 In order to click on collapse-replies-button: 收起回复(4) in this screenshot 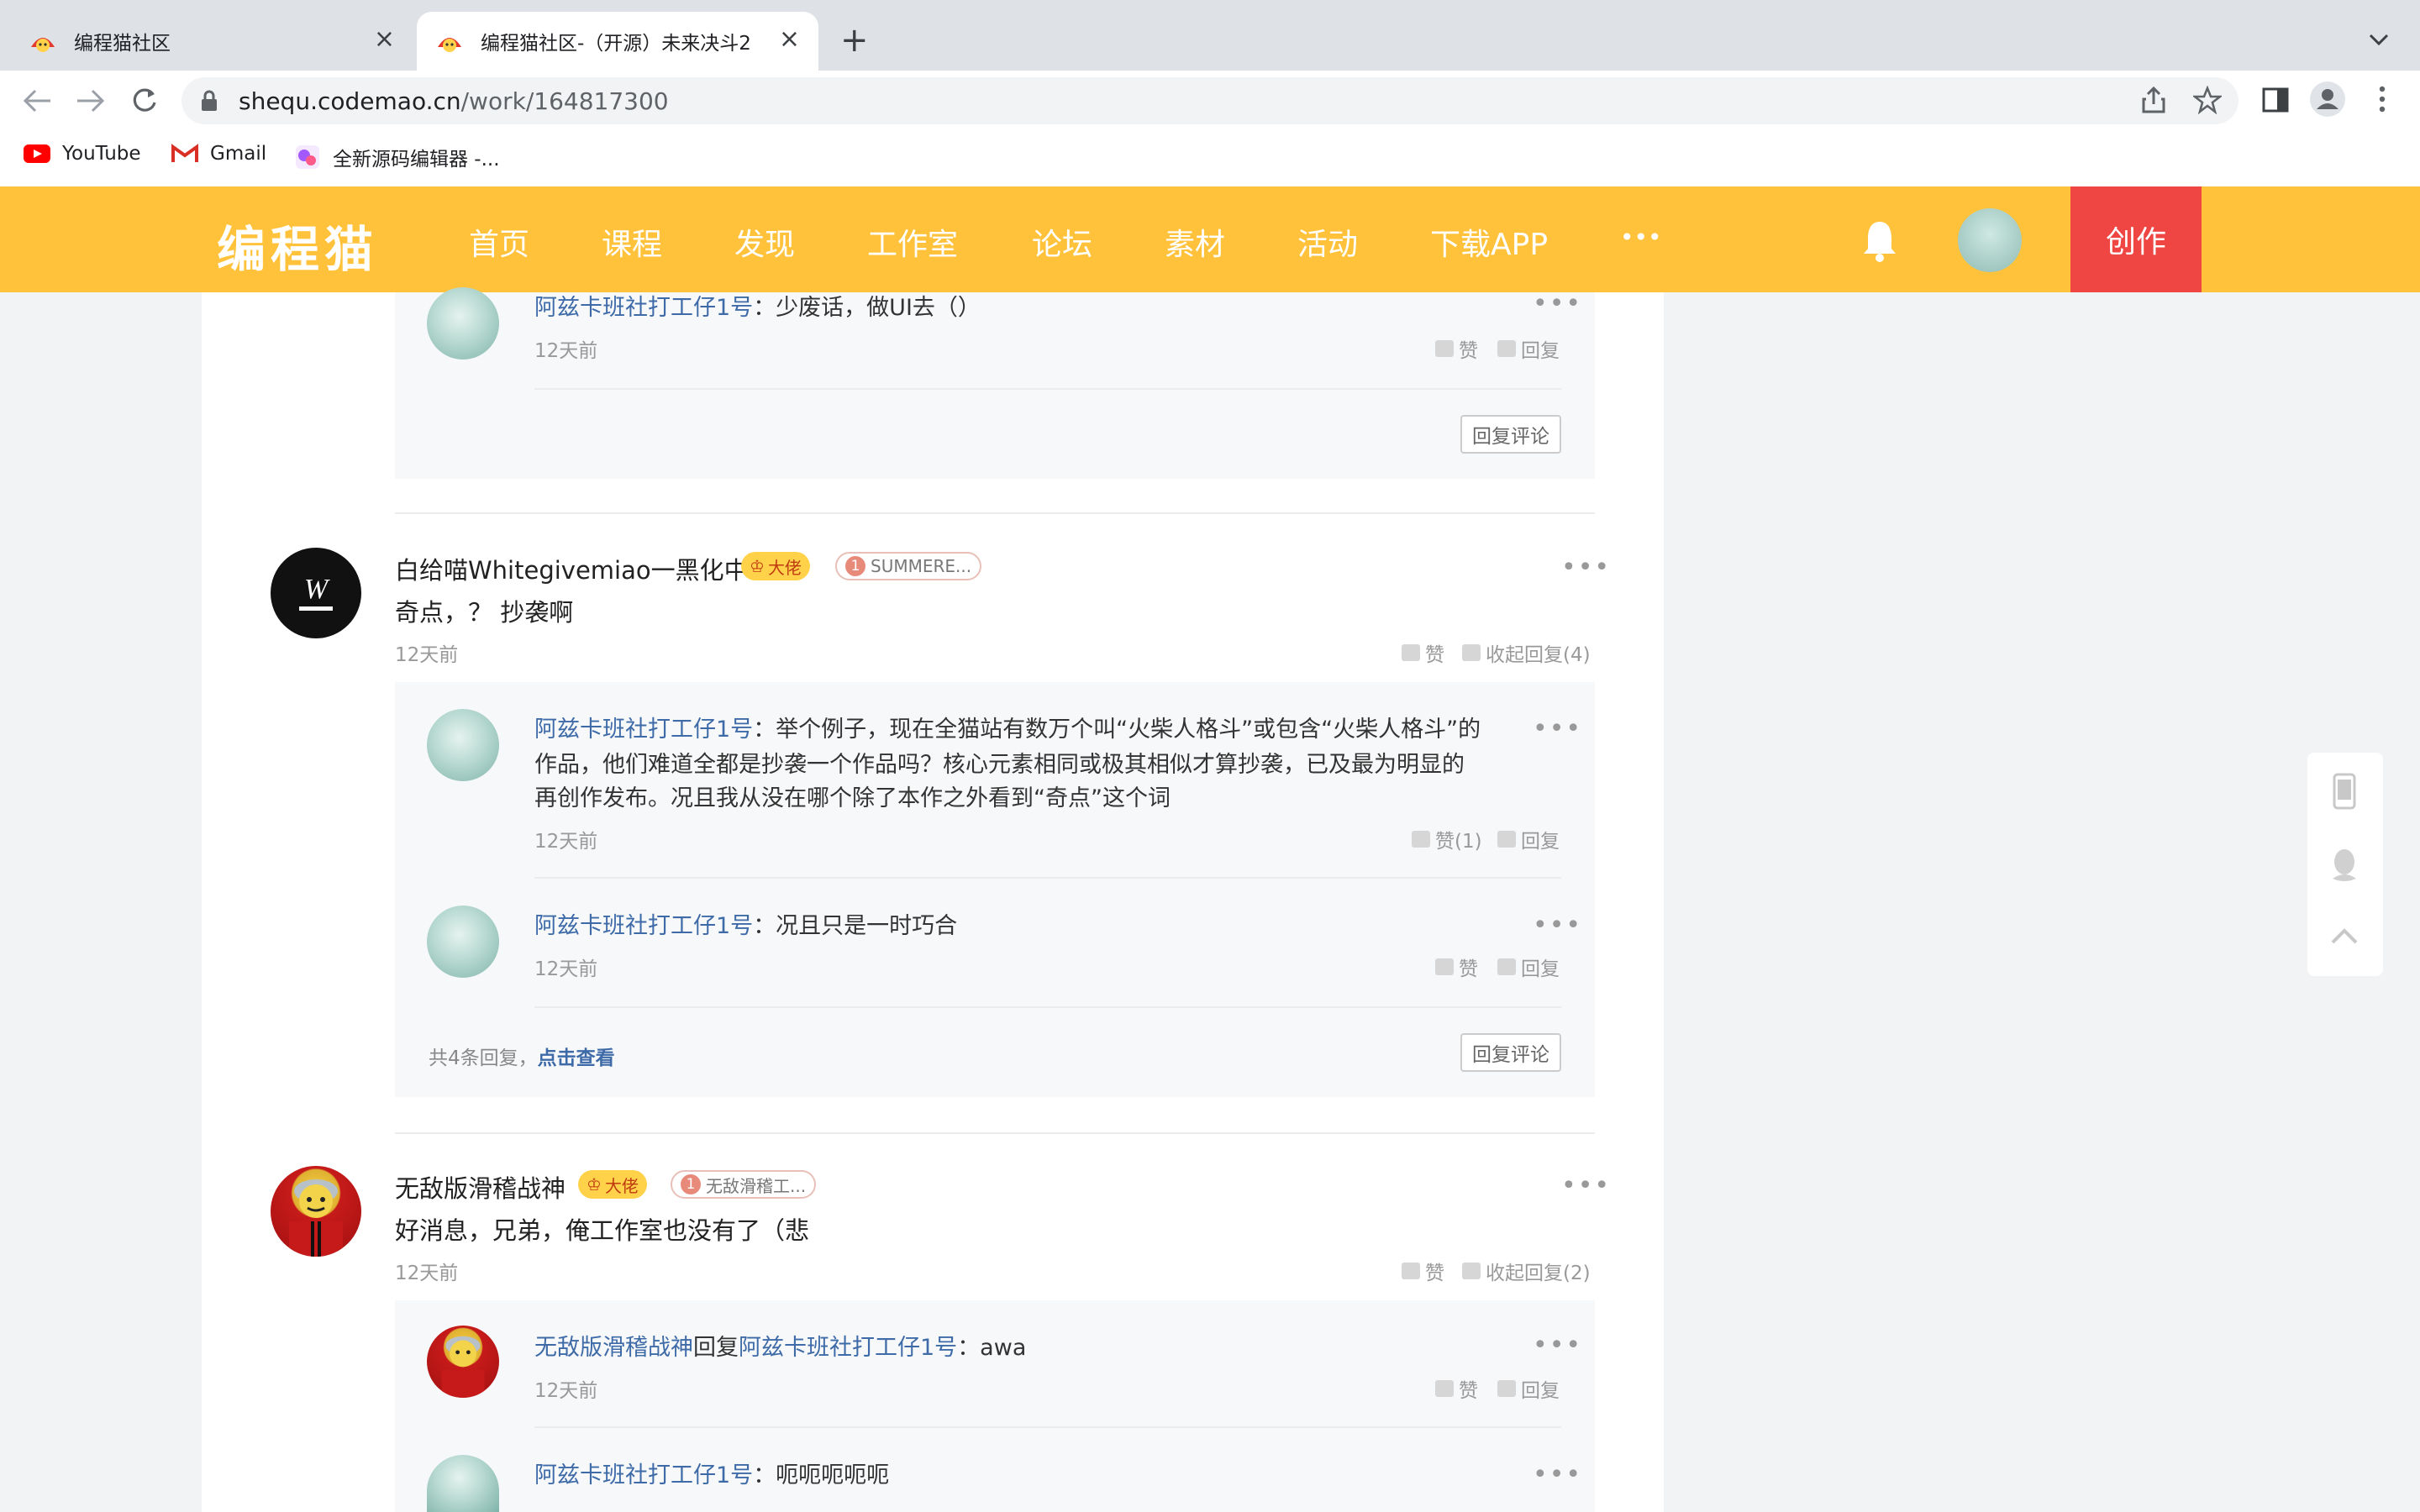, I will do `click(1527, 652)`.